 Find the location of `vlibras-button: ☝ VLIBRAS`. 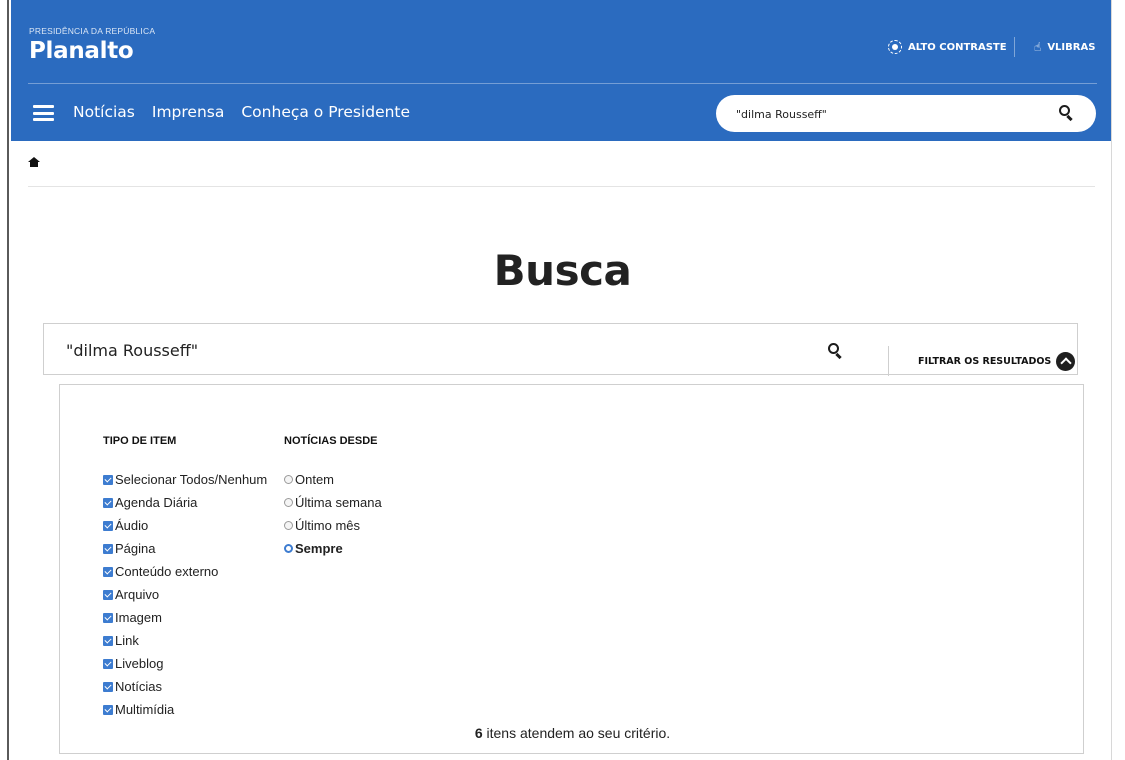

vlibras-button: ☝ VLIBRAS is located at coordinates (1064, 47).